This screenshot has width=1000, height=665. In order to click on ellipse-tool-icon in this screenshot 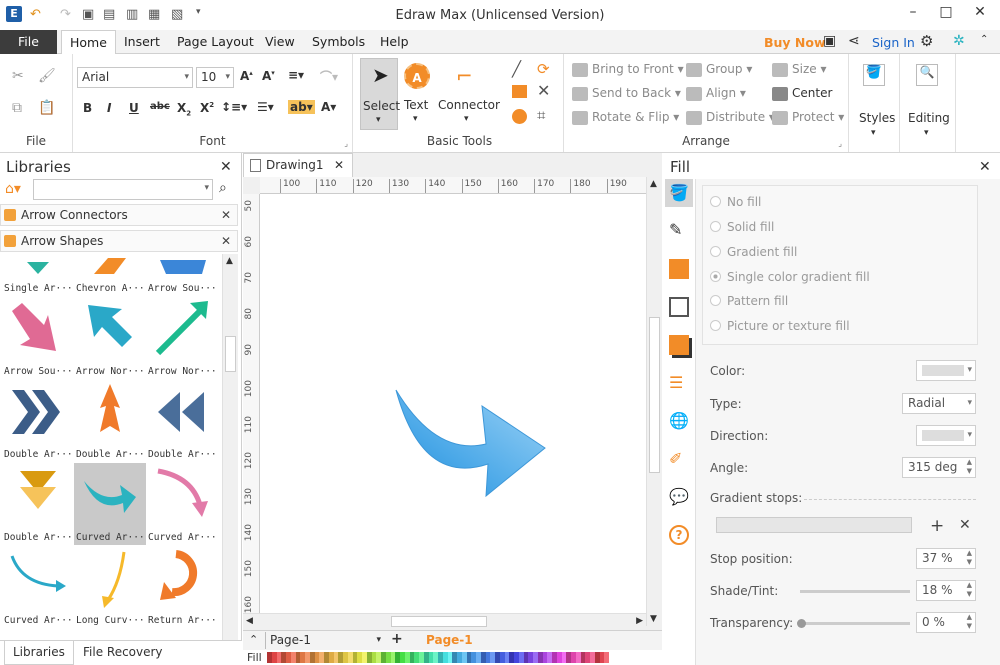, I will do `click(519, 116)`.